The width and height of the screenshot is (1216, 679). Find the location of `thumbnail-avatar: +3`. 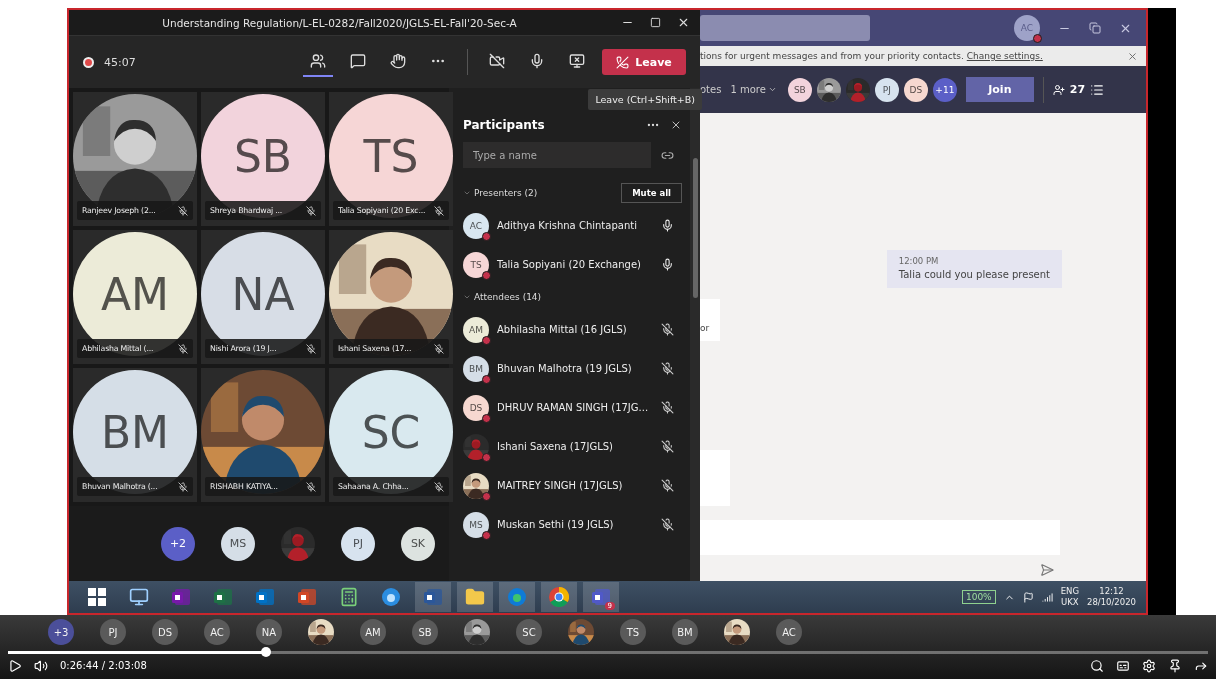

thumbnail-avatar: +3 is located at coordinates (61, 632).